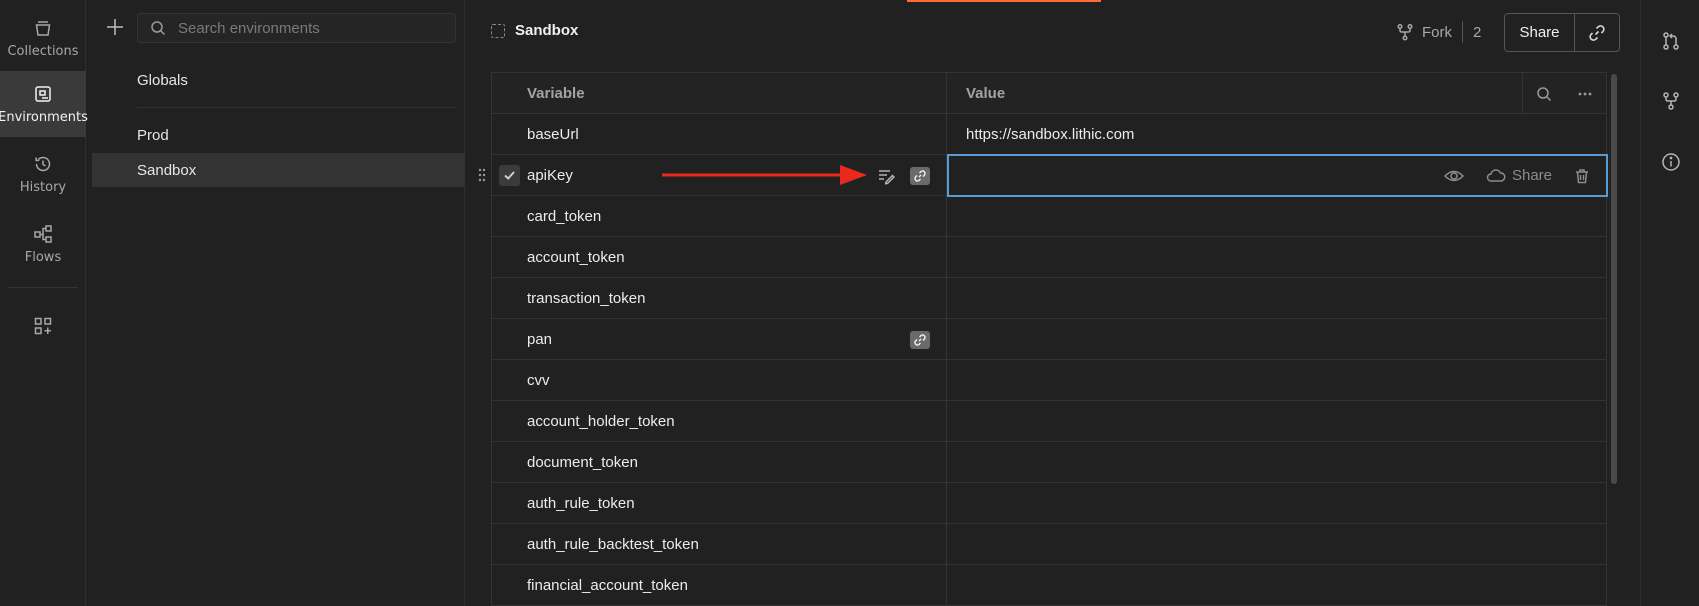  Describe the element at coordinates (719, 257) in the screenshot. I see `variable-name: account_token` at that location.